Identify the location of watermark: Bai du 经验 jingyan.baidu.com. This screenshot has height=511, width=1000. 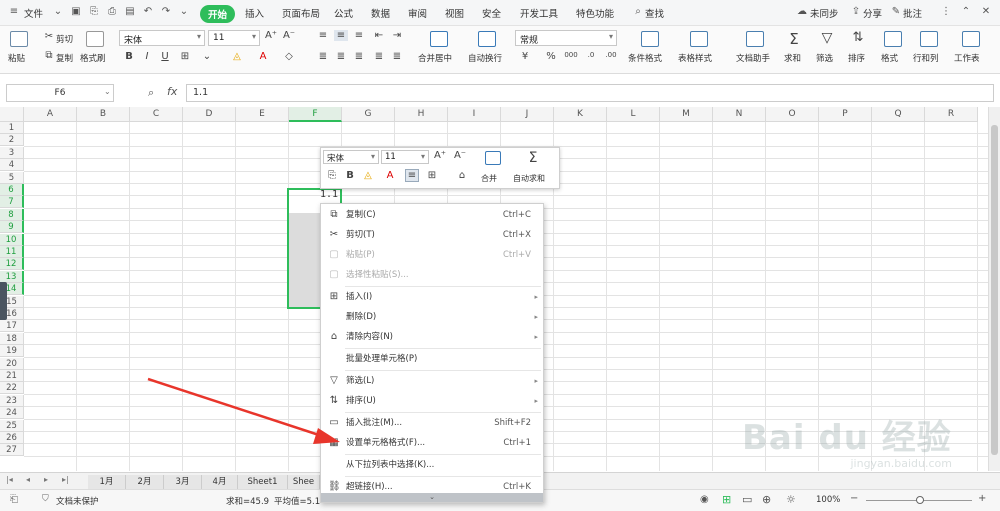
(847, 440).